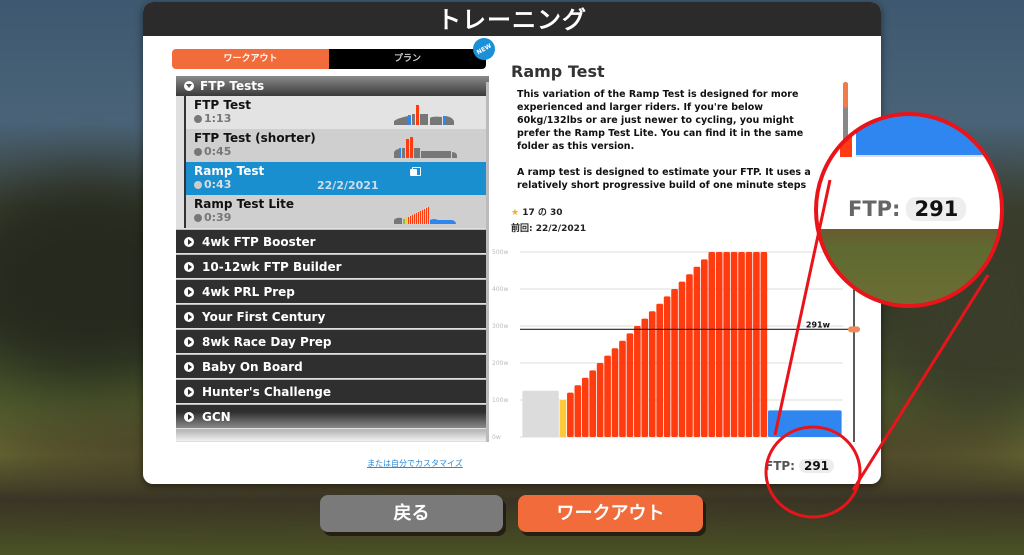 Image resolution: width=1024 pixels, height=555 pixels. What do you see at coordinates (818, 324) in the screenshot?
I see `ftp-line-label: 291w` at bounding box center [818, 324].